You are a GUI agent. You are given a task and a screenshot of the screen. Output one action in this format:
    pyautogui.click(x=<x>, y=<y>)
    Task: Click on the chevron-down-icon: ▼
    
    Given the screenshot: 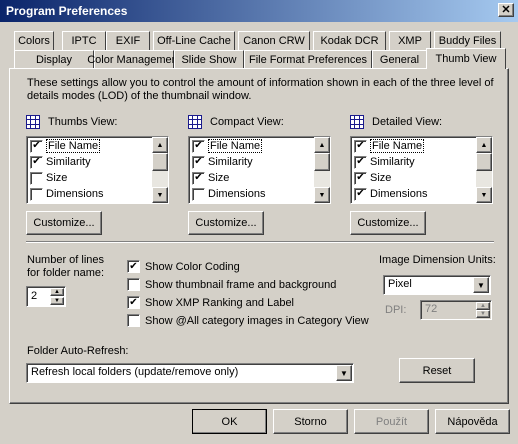 What is the action you would take?
    pyautogui.click(x=344, y=373)
    